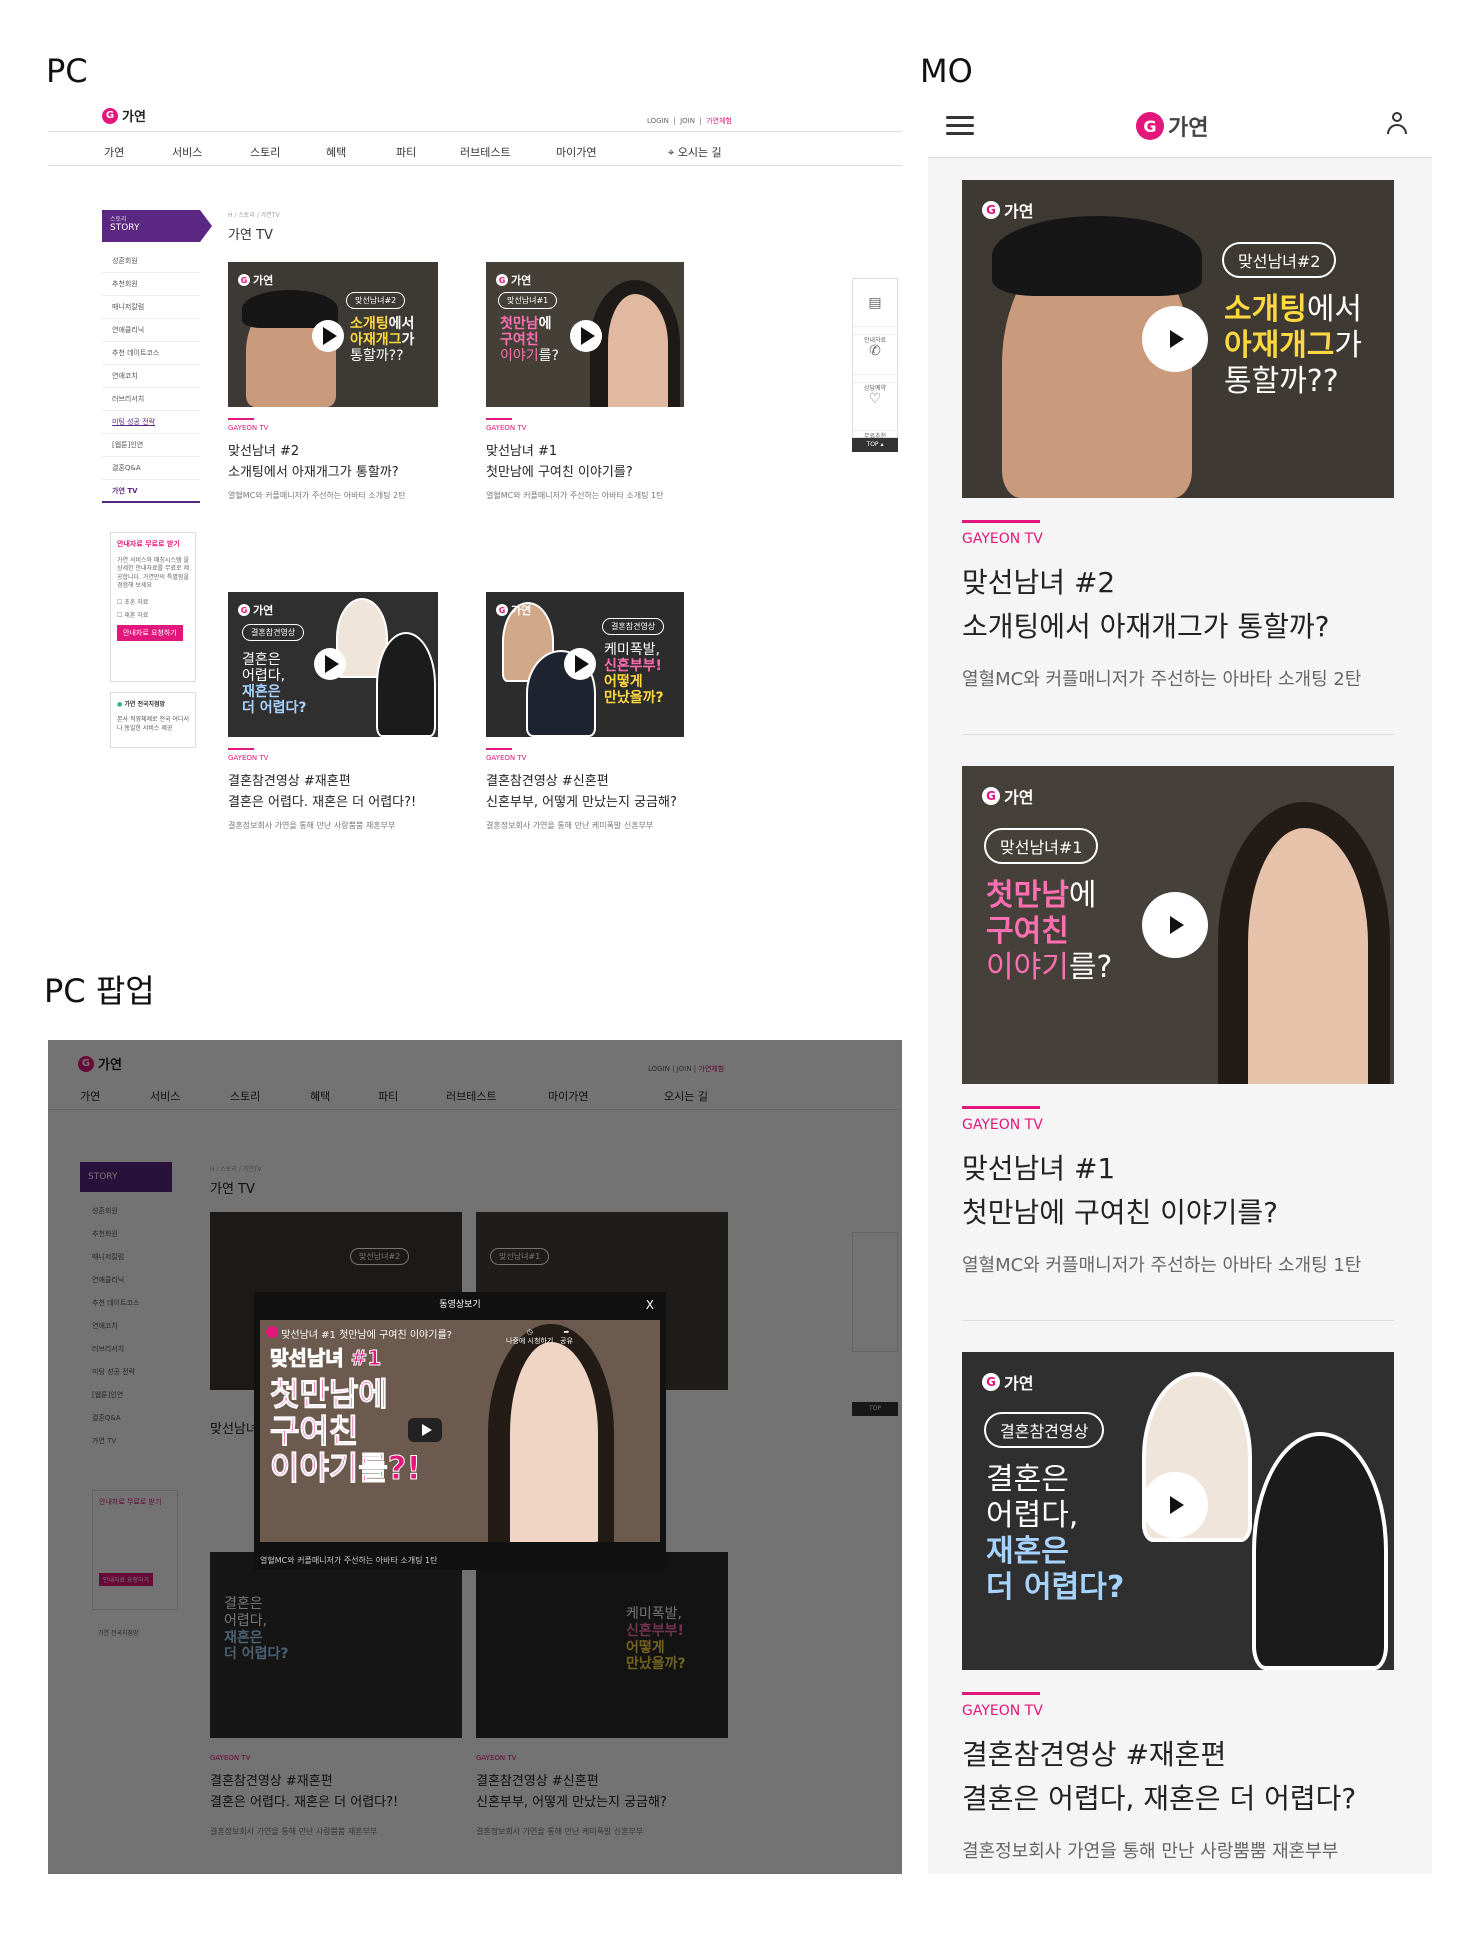 The height and width of the screenshot is (1941, 1480). Describe the element at coordinates (519, 356) in the screenshot. I see `cap-part: 이야기` at that location.